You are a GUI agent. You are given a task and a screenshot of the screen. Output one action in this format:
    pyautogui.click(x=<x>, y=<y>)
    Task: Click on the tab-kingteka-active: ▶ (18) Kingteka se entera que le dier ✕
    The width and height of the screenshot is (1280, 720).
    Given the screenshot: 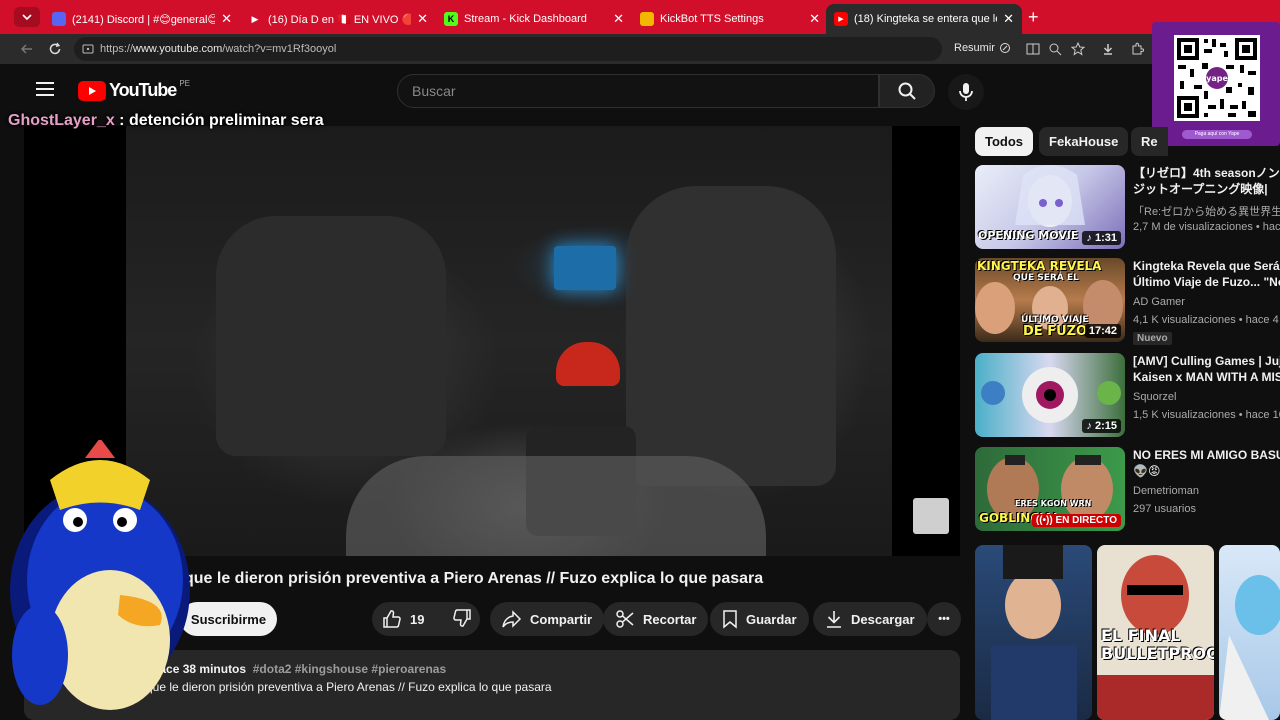 What is the action you would take?
    pyautogui.click(x=924, y=19)
    